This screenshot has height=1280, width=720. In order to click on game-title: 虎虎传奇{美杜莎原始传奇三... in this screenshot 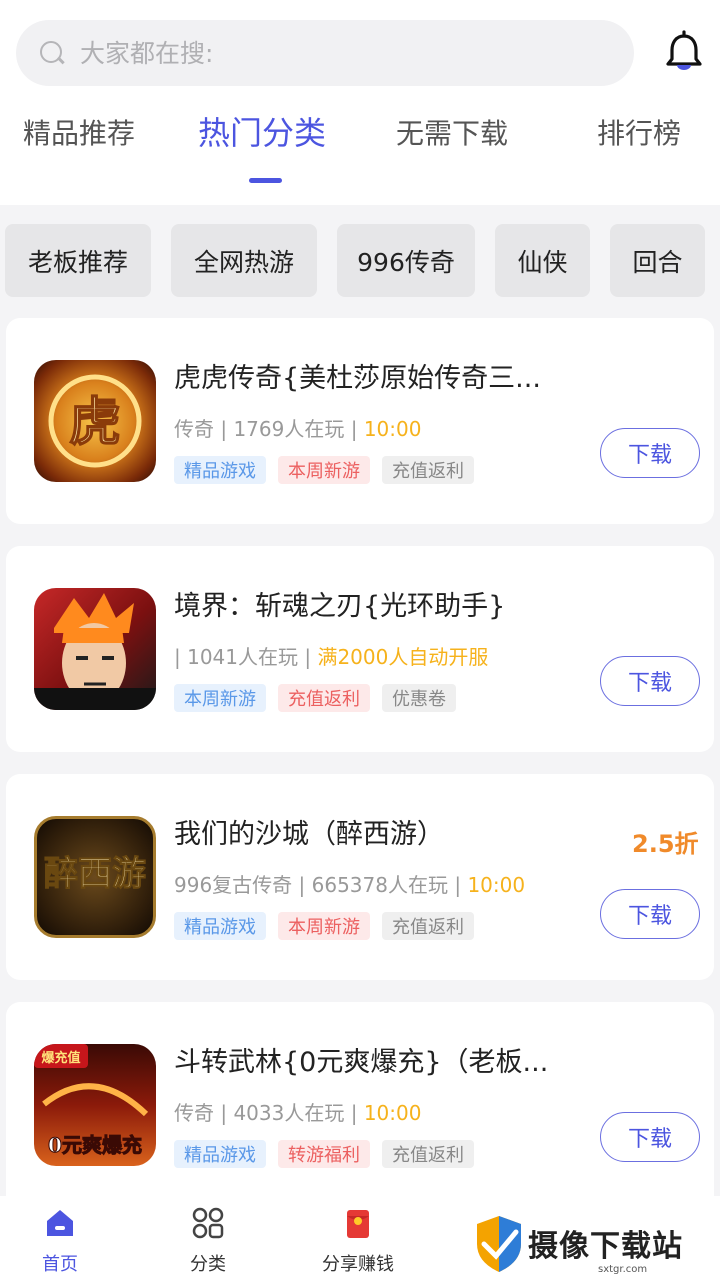, I will do `click(357, 378)`.